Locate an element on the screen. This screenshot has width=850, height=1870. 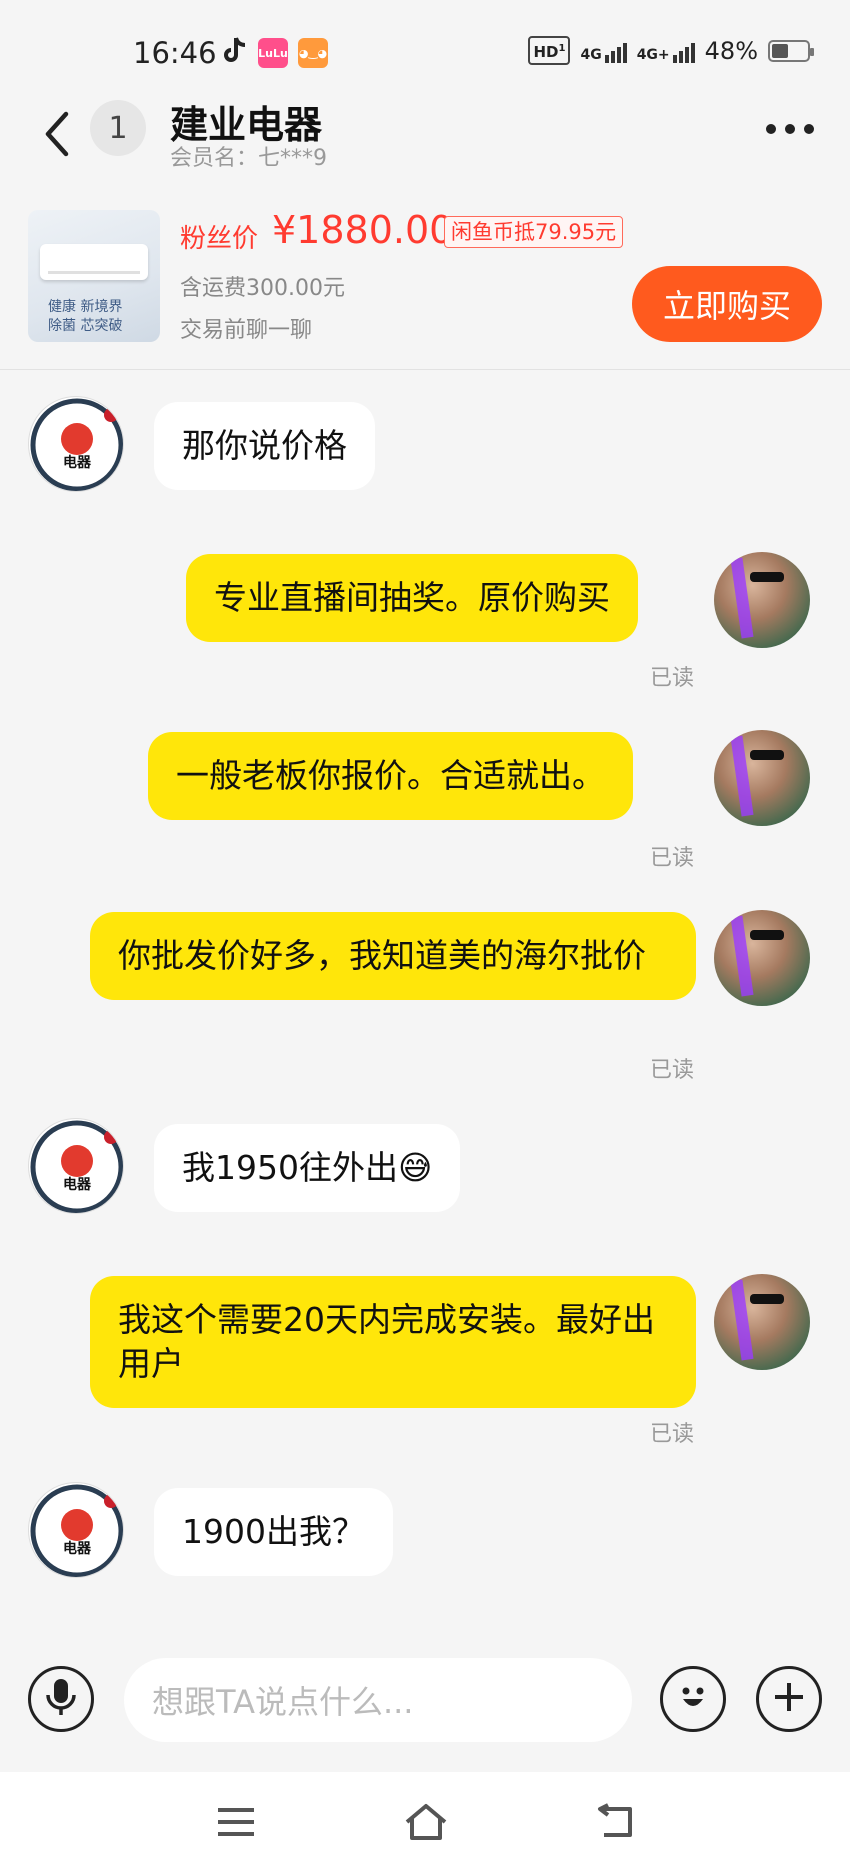
air-conditioner-image is located at coordinates (94, 262).